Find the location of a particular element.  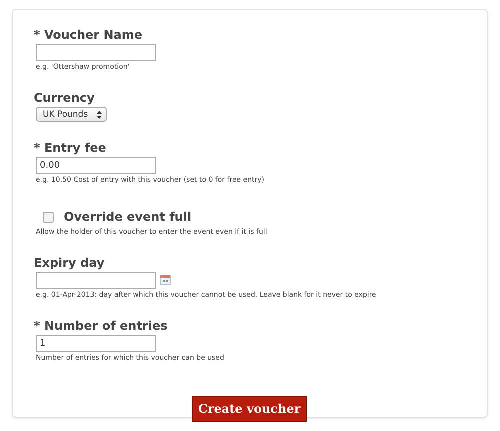

input-field is located at coordinates (96, 52).